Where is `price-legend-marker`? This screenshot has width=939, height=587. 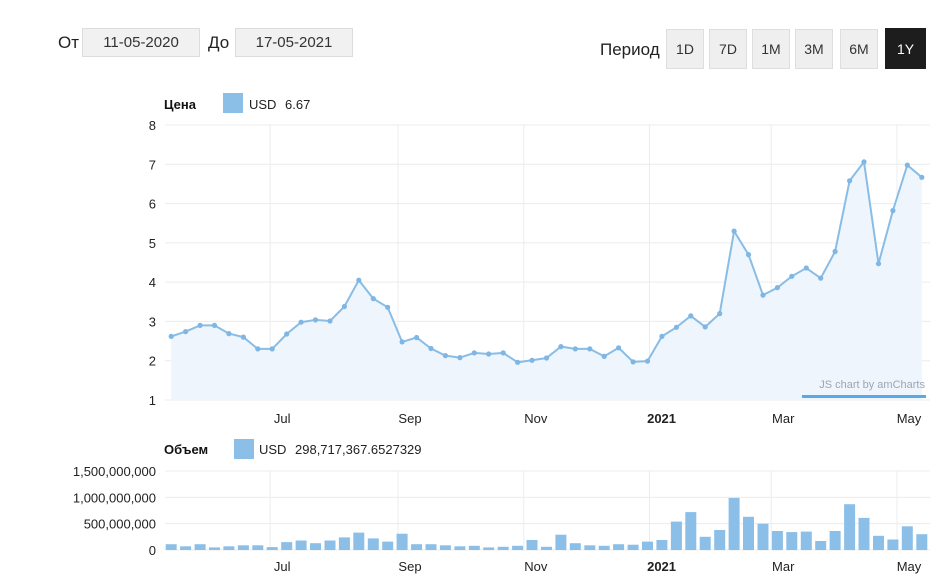 price-legend-marker is located at coordinates (233, 103).